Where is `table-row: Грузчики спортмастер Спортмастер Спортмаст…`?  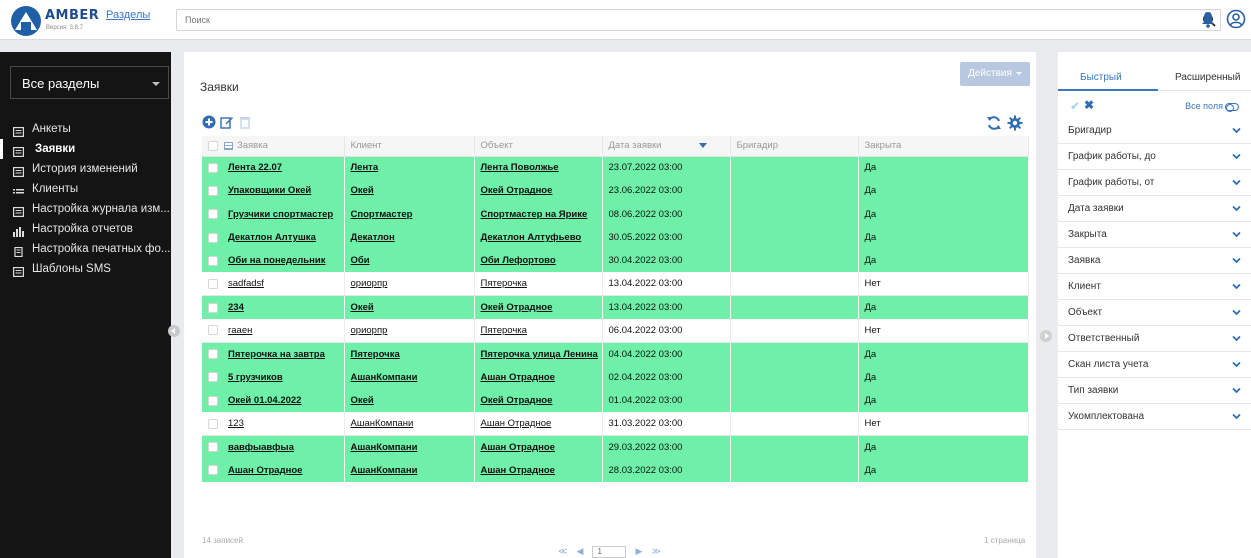
table-row: Грузчики спортмастер Спортмастер Спортмаст… is located at coordinates (615, 214).